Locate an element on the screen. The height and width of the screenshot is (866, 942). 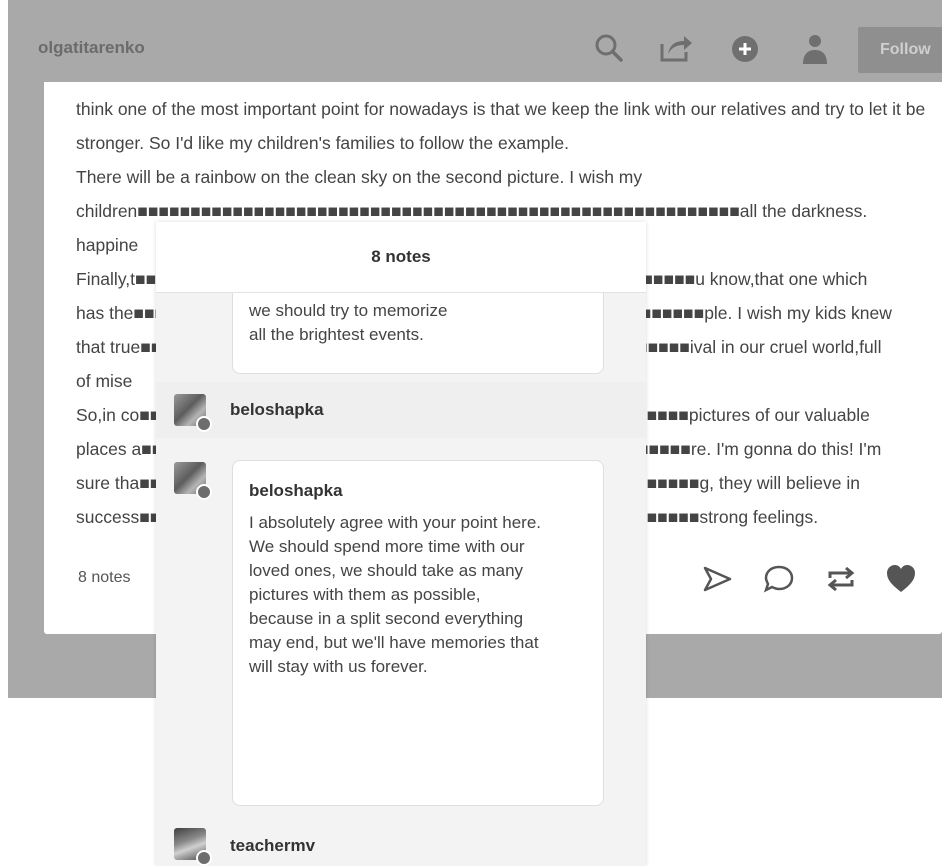
reply-text-line: we should try to memorize is located at coordinates (348, 310).